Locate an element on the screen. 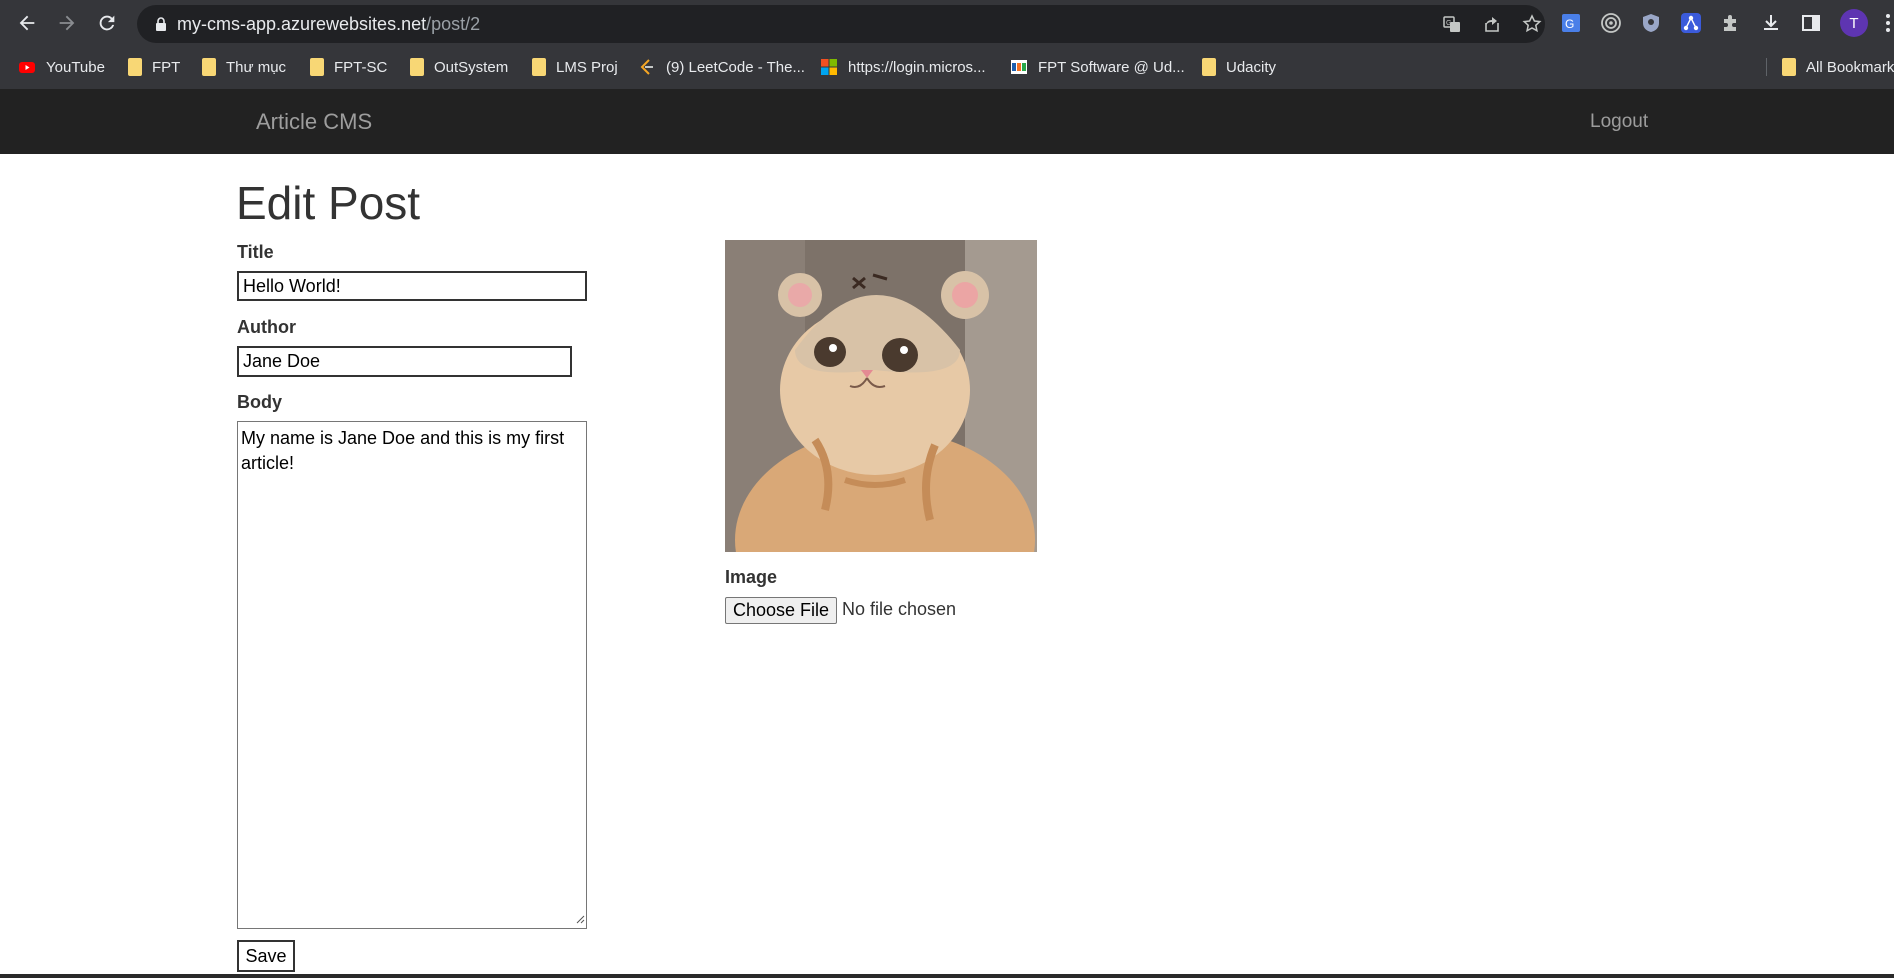 Image resolution: width=1894 pixels, height=978 pixels. back-icon is located at coordinates (27, 23).